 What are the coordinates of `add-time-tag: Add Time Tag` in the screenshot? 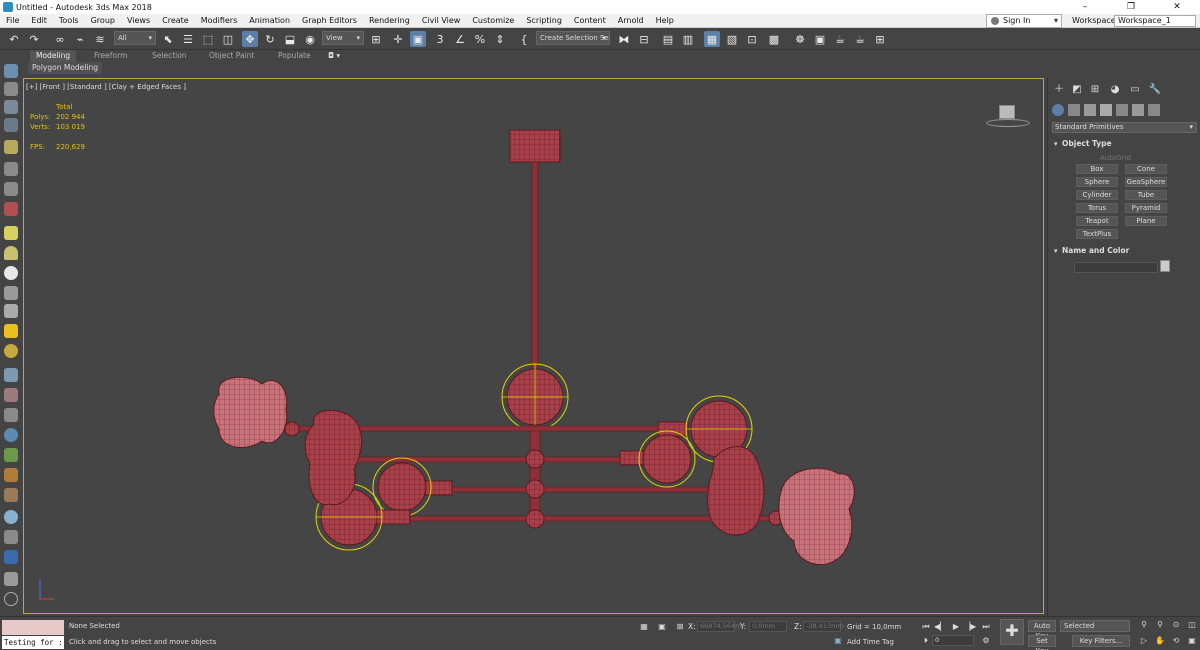 It's located at (870, 642).